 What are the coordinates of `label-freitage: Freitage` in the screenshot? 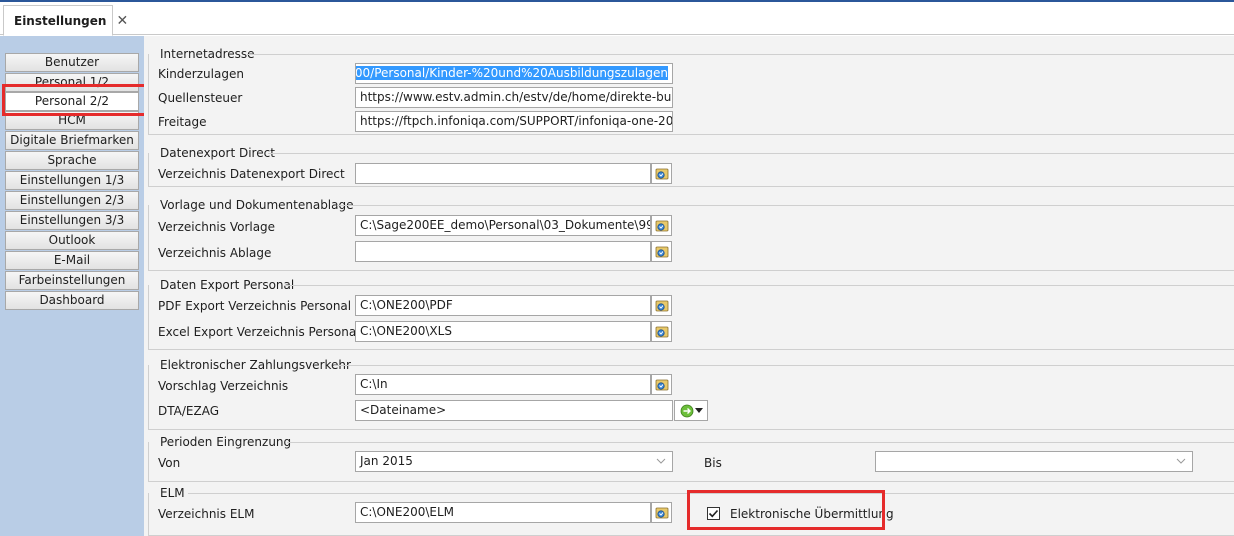 It's located at (182, 122).